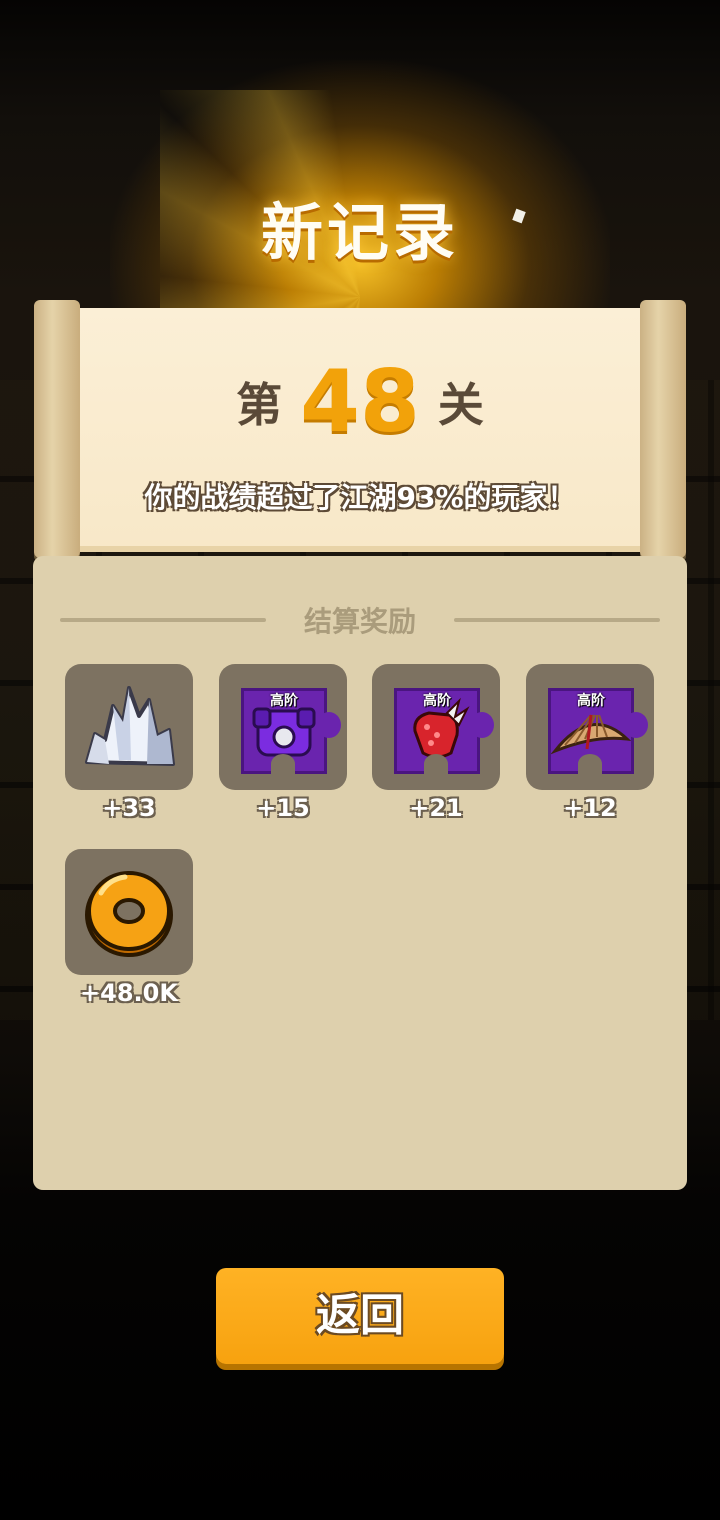  Describe the element at coordinates (359, 621) in the screenshot. I see `rewards-title: 结算奖励` at that location.